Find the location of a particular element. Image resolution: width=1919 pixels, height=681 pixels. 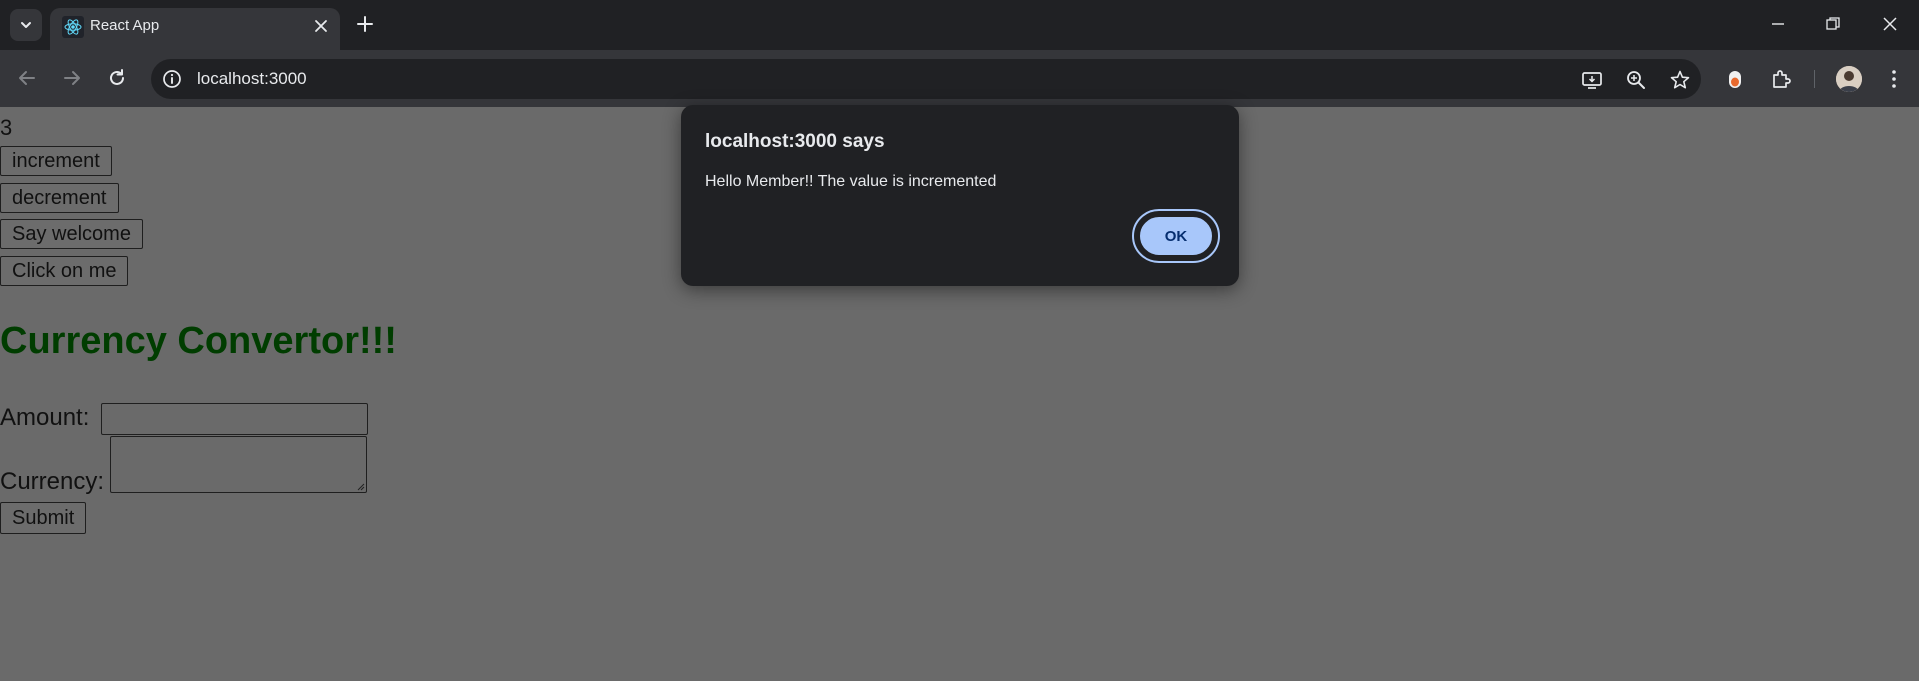

profile-picture-icon is located at coordinates (1849, 79).